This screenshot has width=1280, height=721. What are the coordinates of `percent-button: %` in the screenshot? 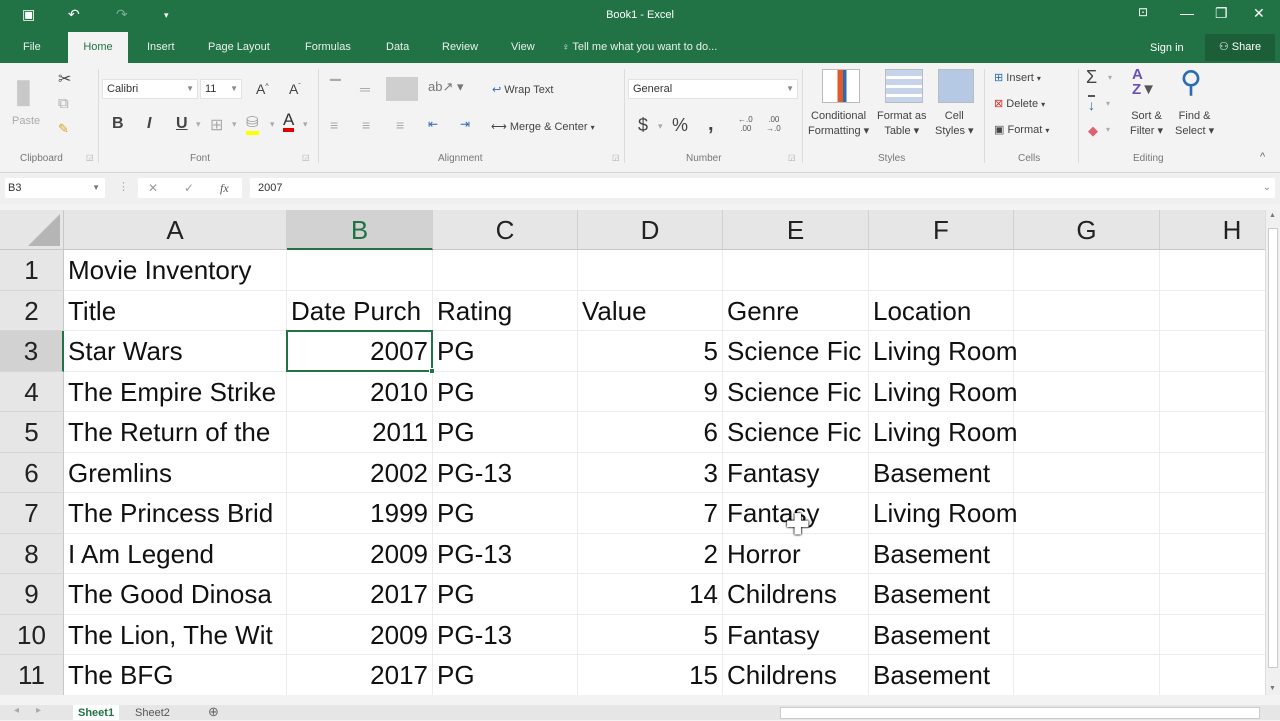 It's located at (680, 125).